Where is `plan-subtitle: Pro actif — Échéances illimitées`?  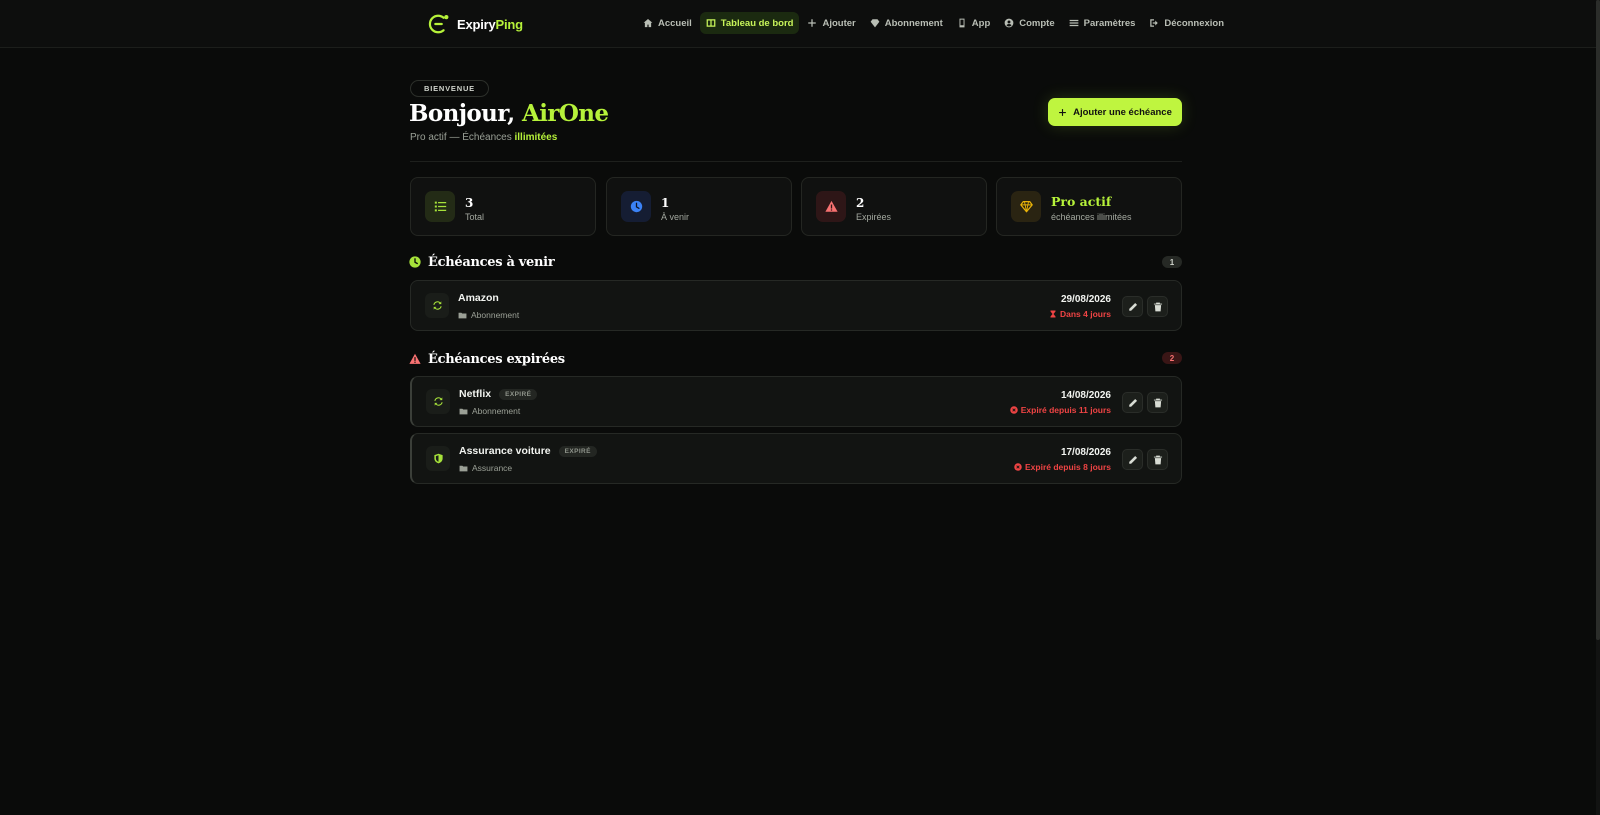 plan-subtitle: Pro actif — Échéances illimitées is located at coordinates (484, 137).